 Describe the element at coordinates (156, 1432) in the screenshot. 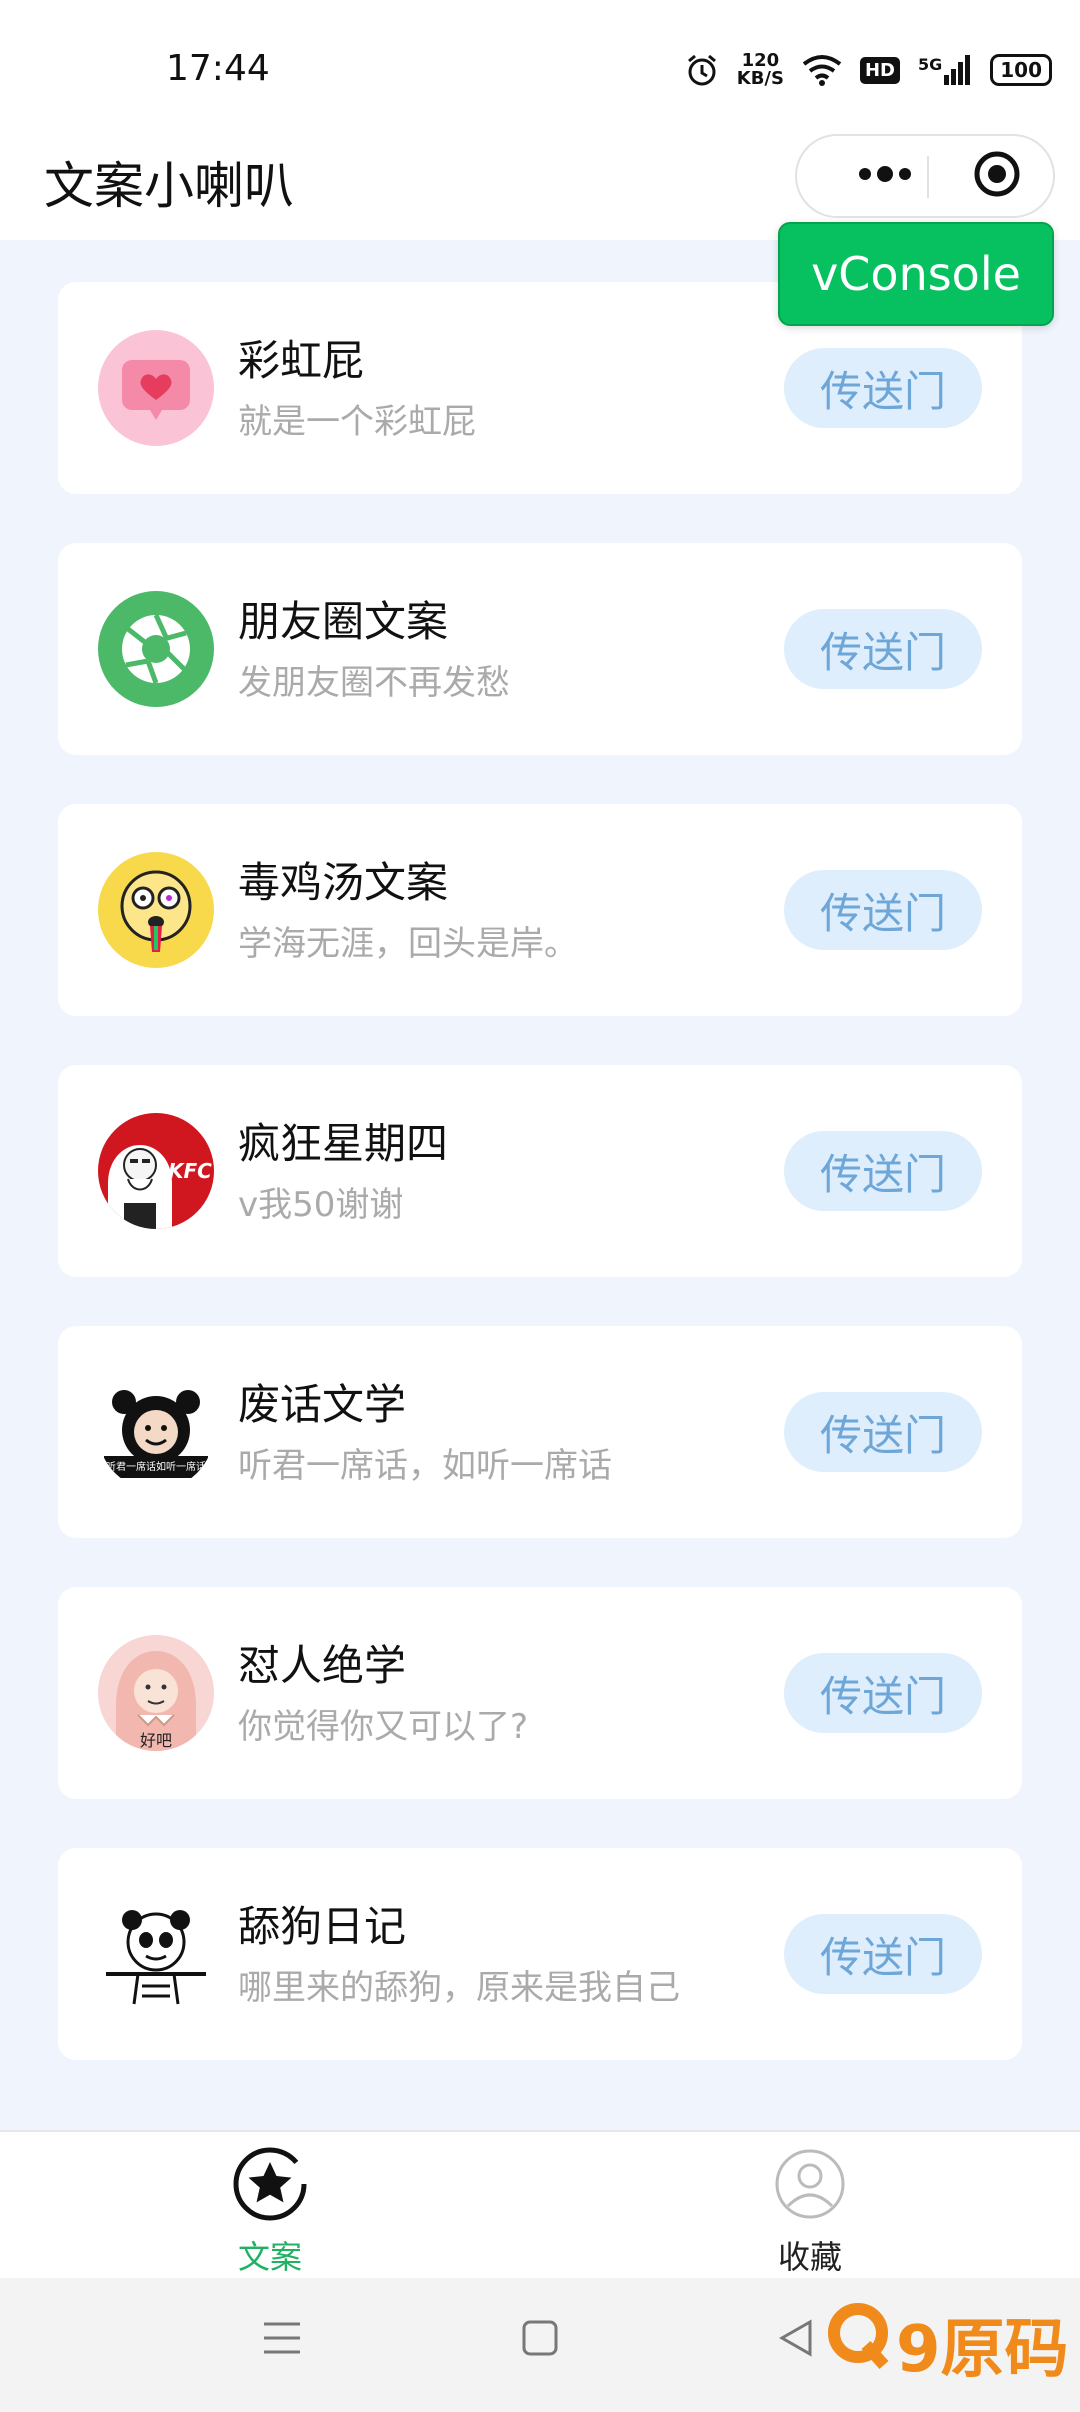

I see `panda-meme-icon: 听君一席话如听一席话` at that location.